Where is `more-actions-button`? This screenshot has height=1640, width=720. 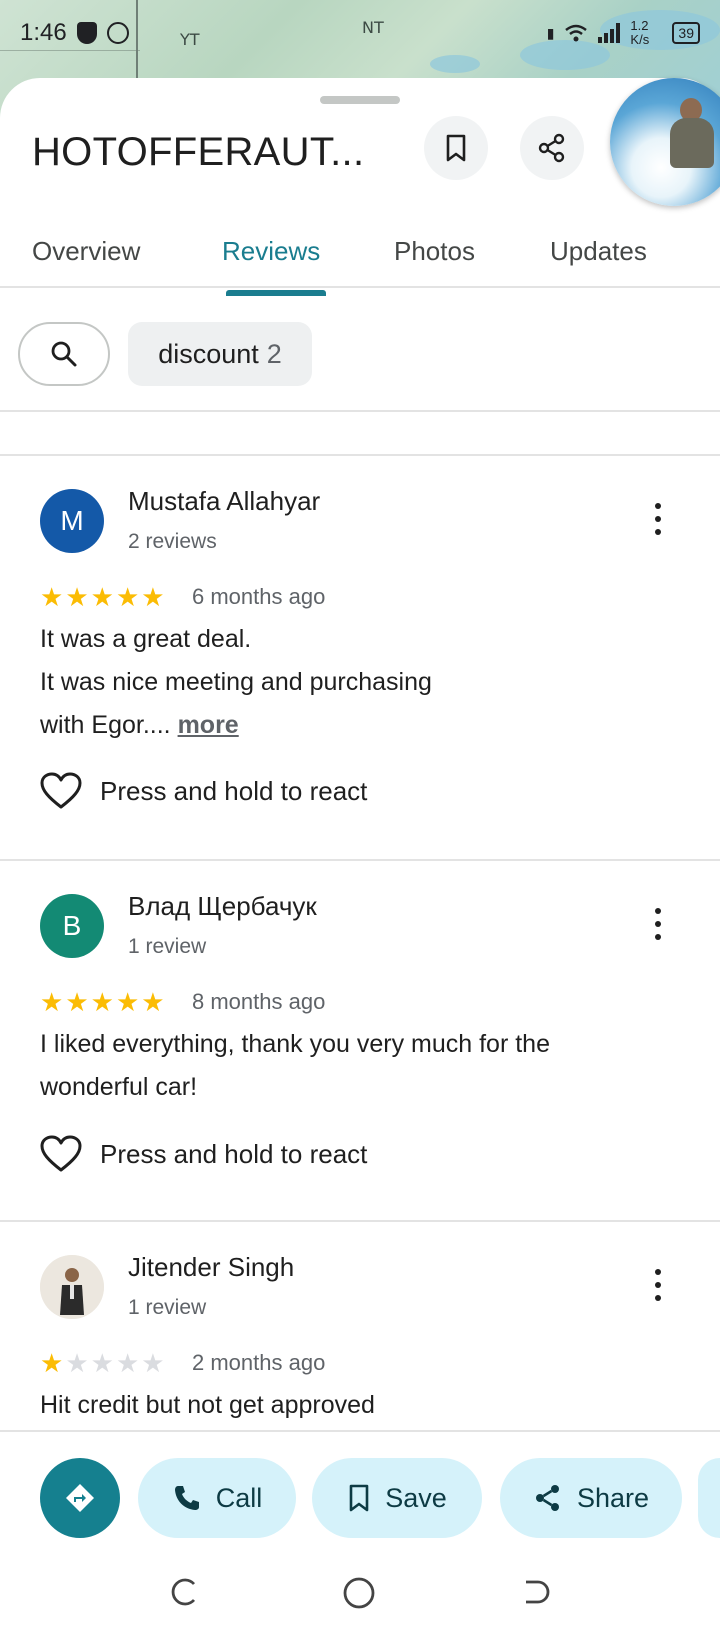 more-actions-button is located at coordinates (709, 1498).